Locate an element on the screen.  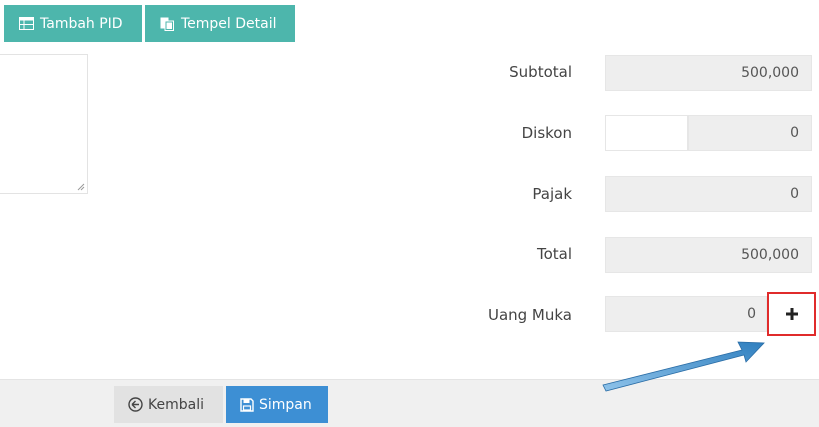
pajak-field: 0 is located at coordinates (708, 194).